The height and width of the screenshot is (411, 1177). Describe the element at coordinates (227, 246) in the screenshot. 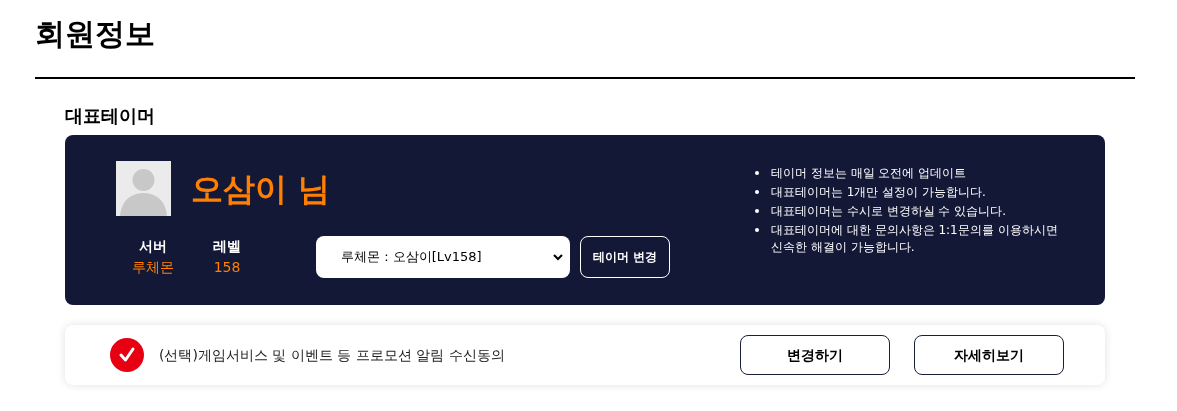

I see `stat-label: 레벨` at that location.